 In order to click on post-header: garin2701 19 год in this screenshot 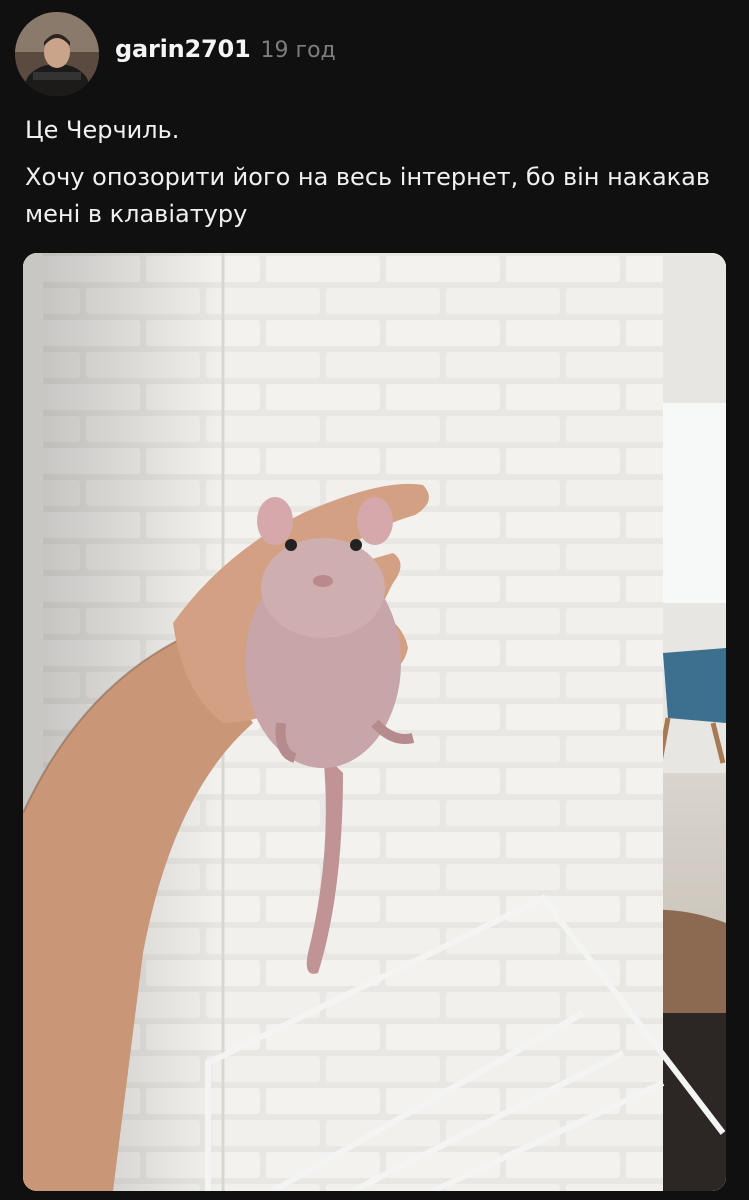, I will do `click(175, 54)`.